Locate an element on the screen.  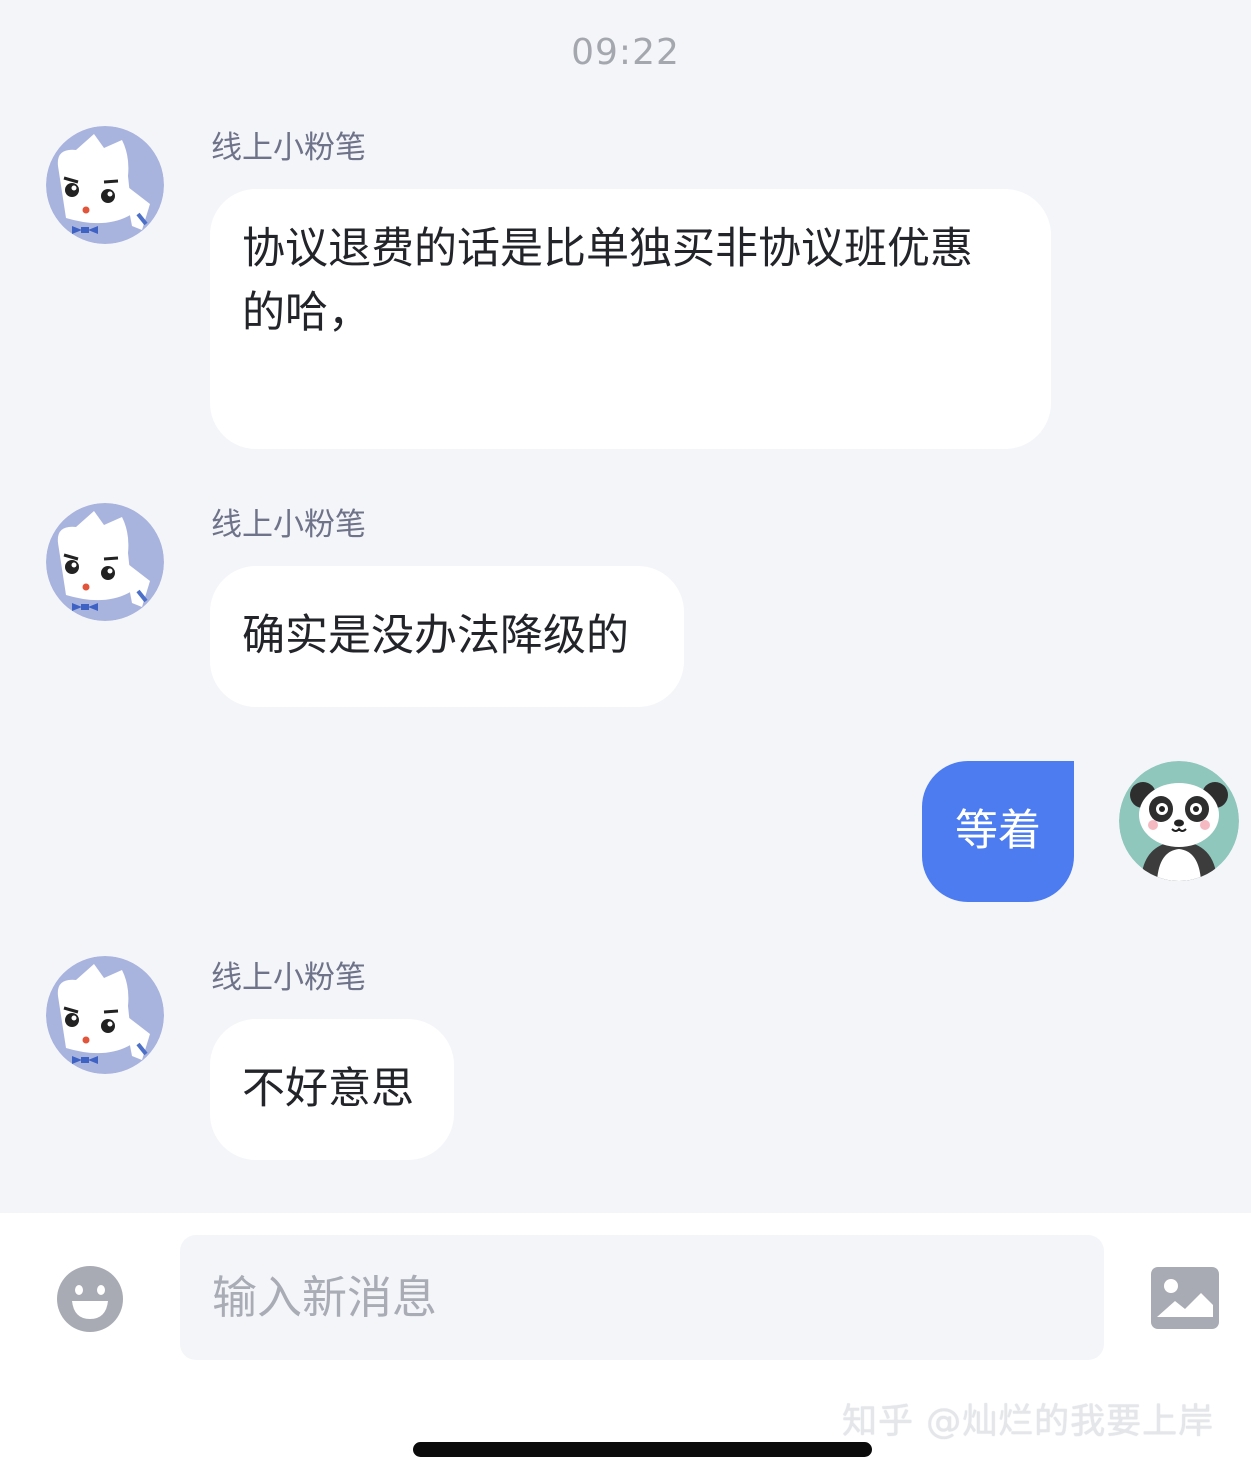
message-timestamp: 09:22 is located at coordinates (625, 52).